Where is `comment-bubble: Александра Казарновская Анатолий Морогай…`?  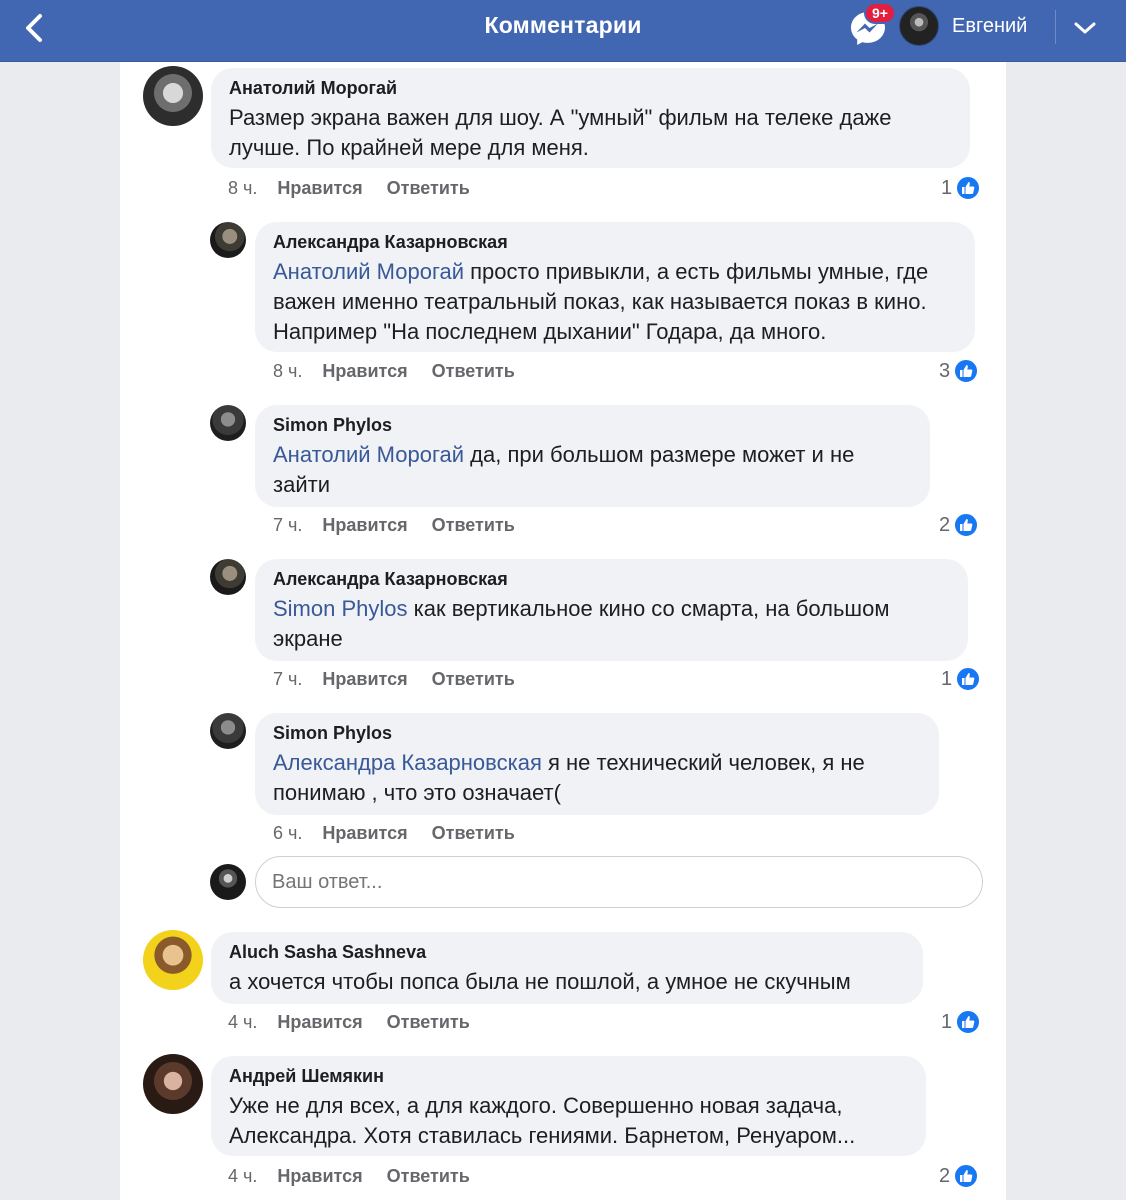 comment-bubble: Александра Казарновская Анатолий Морогай… is located at coordinates (615, 287).